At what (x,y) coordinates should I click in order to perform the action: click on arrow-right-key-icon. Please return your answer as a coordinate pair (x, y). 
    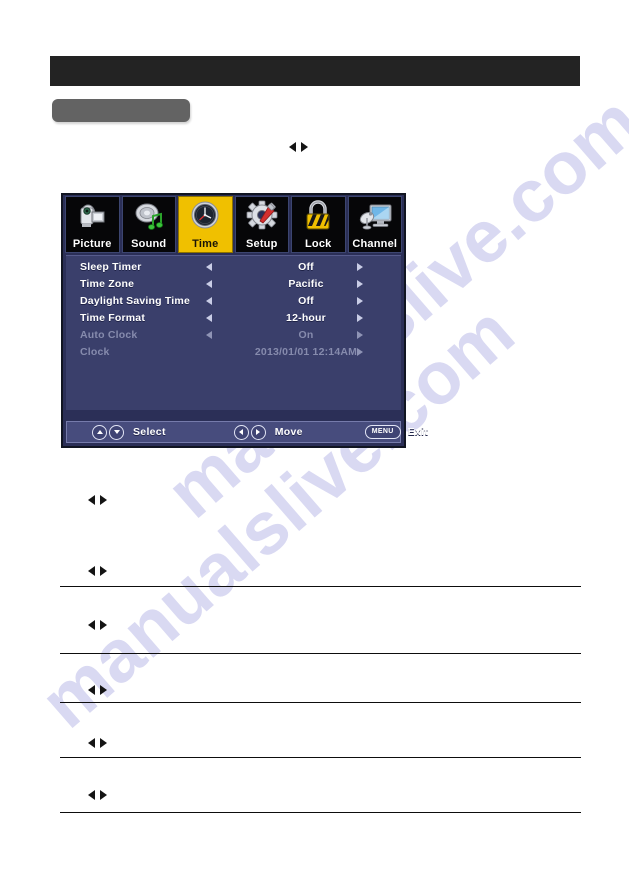
    Looking at the image, I should click on (258, 432).